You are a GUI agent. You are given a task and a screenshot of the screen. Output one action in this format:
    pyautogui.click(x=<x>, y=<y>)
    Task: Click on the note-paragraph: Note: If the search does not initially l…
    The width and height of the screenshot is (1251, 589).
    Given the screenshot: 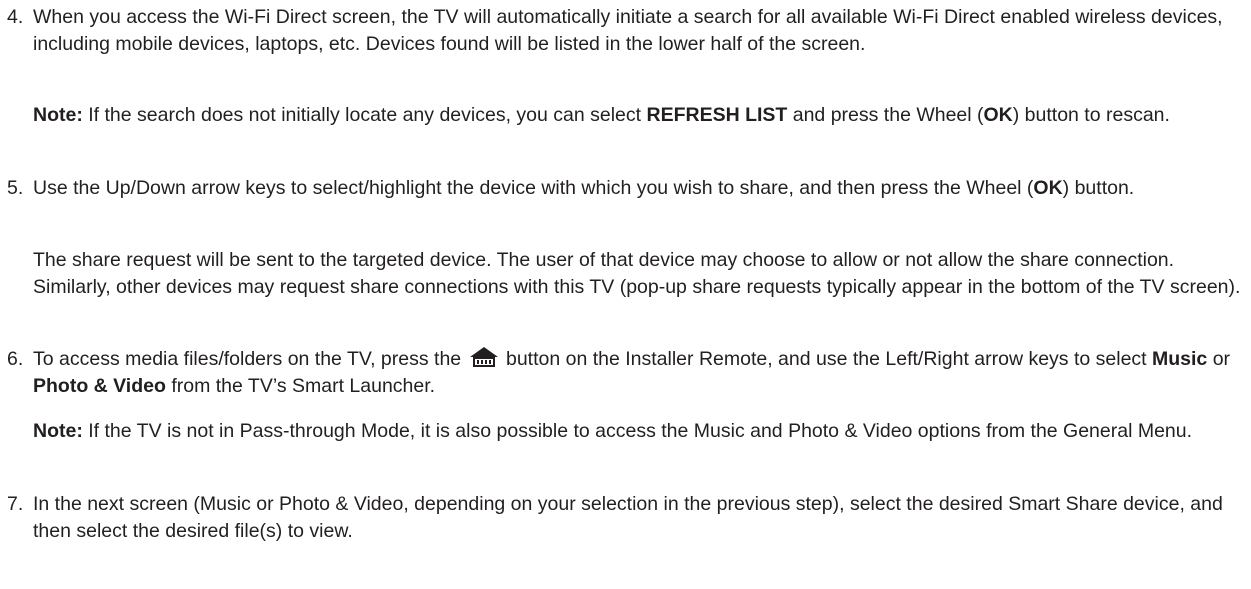 What is the action you would take?
    pyautogui.click(x=642, y=115)
    